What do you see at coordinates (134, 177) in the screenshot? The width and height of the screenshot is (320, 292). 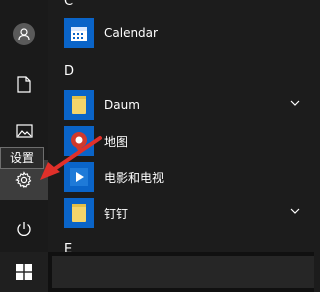 I see `app-label: 电影和电视` at bounding box center [134, 177].